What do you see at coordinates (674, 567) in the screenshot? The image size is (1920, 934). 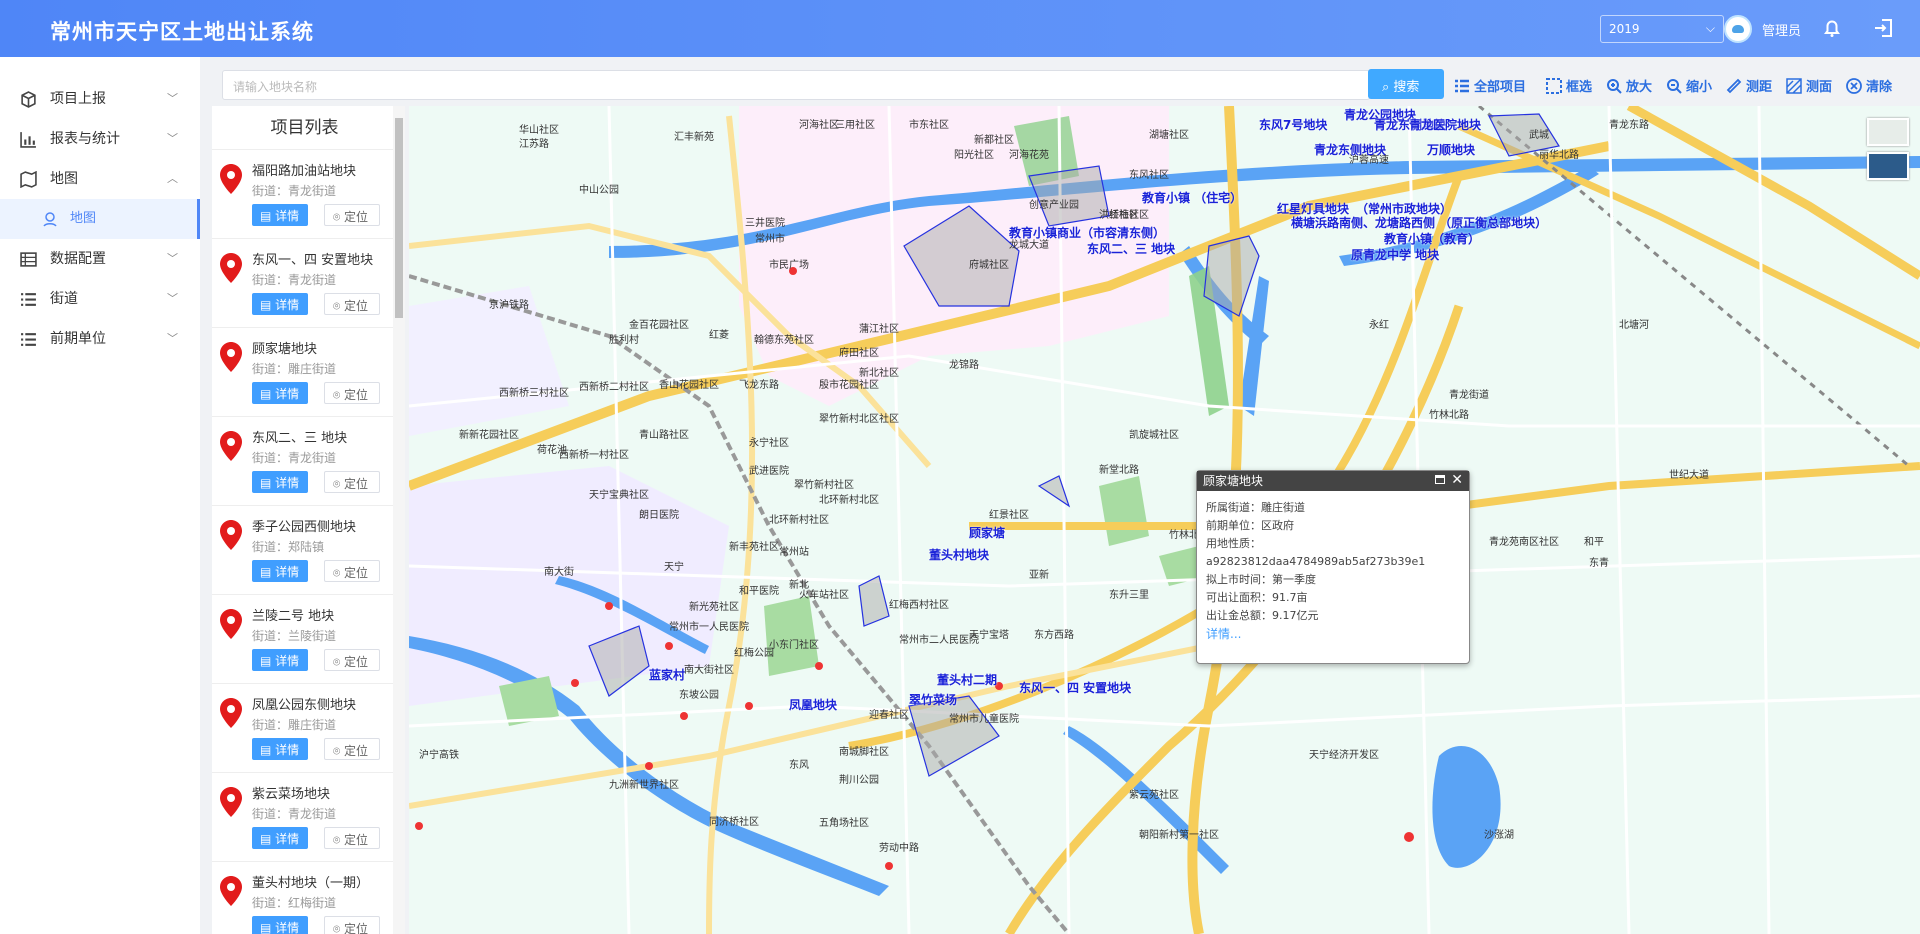 I see `place-label: 天宁` at bounding box center [674, 567].